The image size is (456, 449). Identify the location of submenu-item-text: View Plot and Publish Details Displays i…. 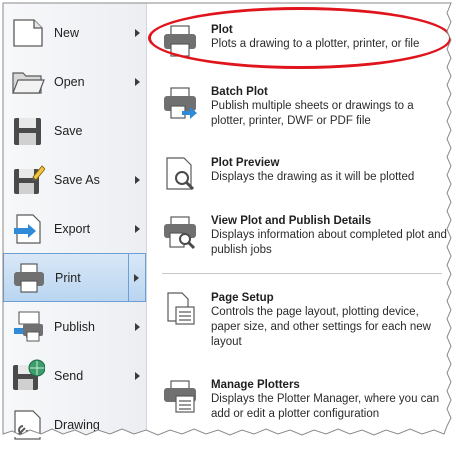
(329, 236).